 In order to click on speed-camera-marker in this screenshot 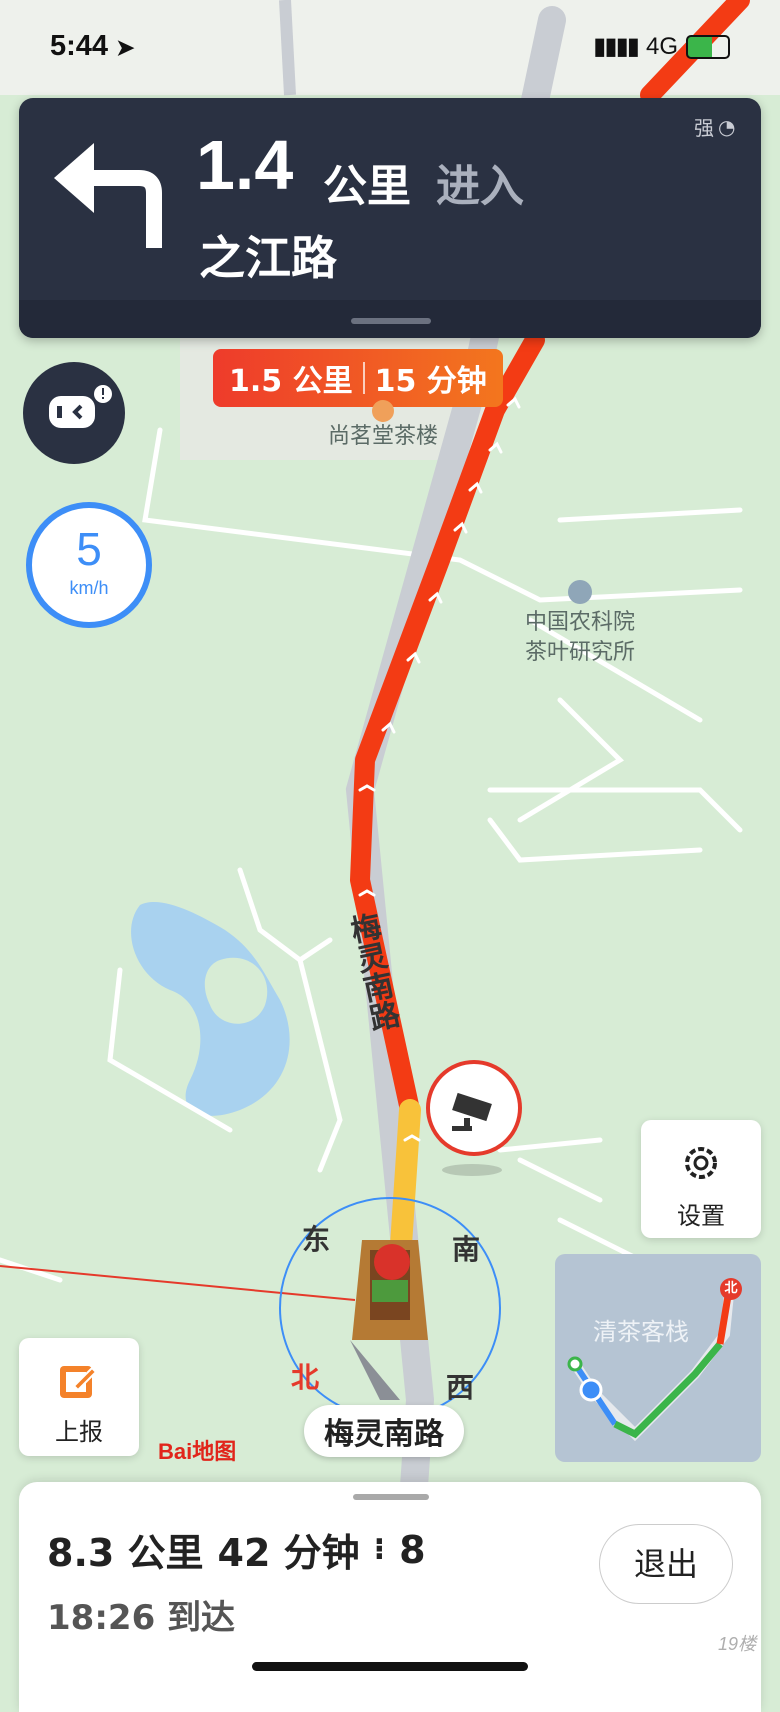, I will do `click(474, 1108)`.